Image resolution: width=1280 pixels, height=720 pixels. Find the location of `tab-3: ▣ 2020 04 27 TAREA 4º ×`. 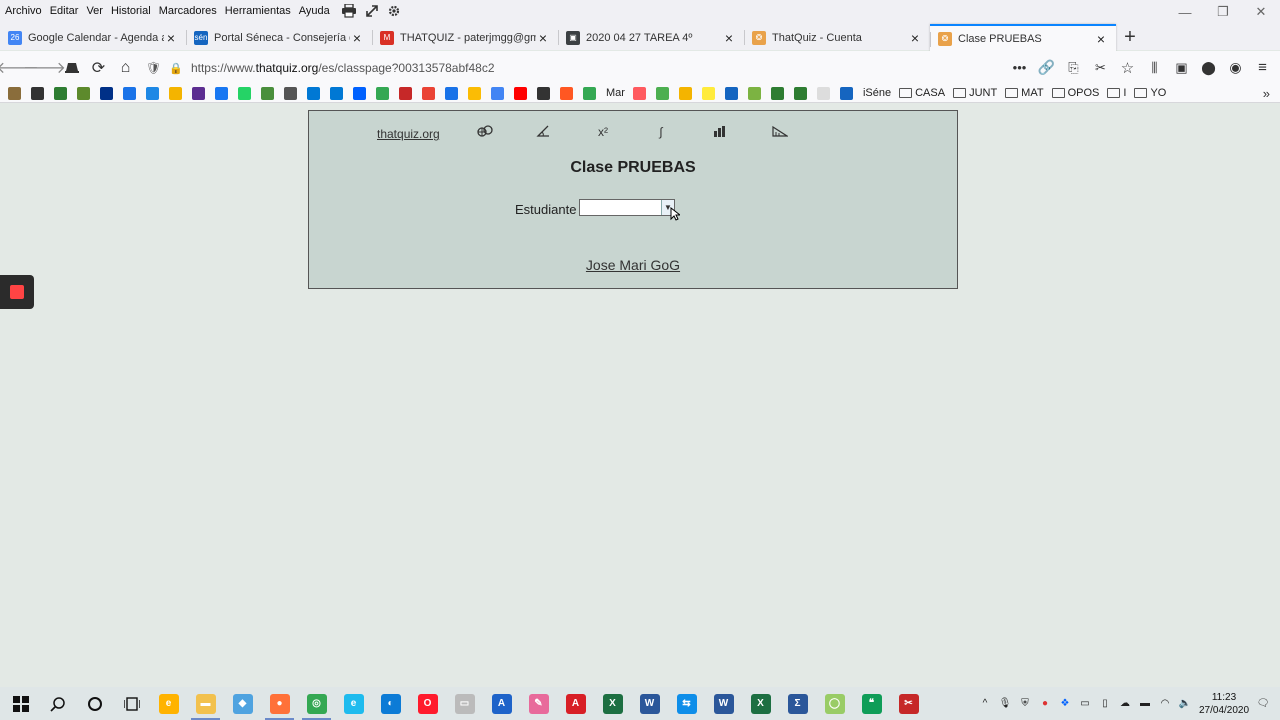

tab-3: ▣ 2020 04 27 TAREA 4º × is located at coordinates (651, 37).